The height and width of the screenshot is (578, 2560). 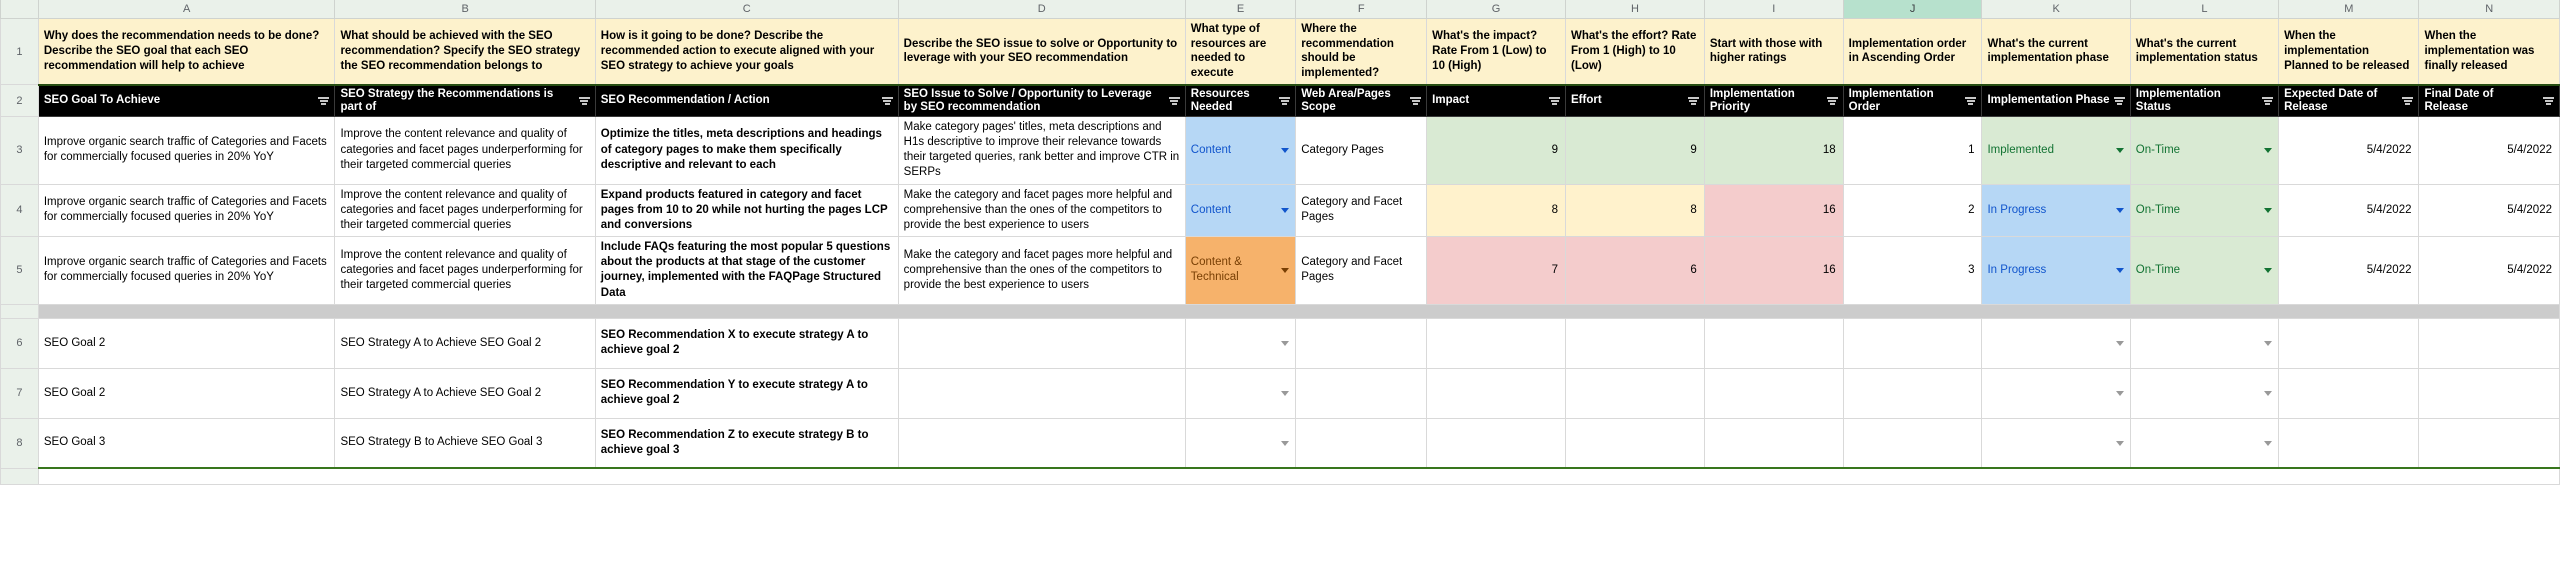 I want to click on column-header-b: B, so click(x=465, y=9).